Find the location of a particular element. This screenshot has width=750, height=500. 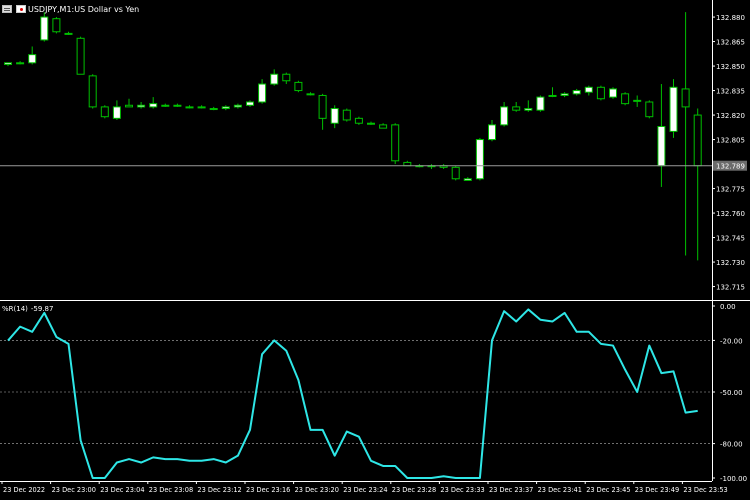

price-tick-label: 132.745 is located at coordinates (730, 239).